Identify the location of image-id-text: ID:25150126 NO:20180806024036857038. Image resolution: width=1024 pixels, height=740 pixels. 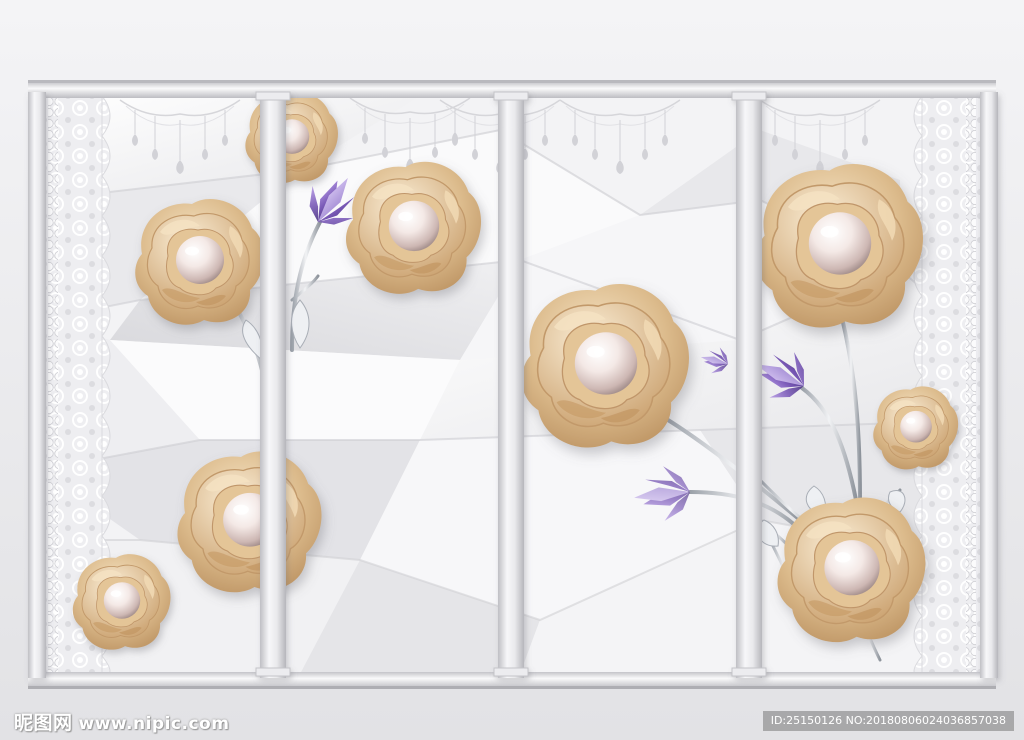
(888, 720).